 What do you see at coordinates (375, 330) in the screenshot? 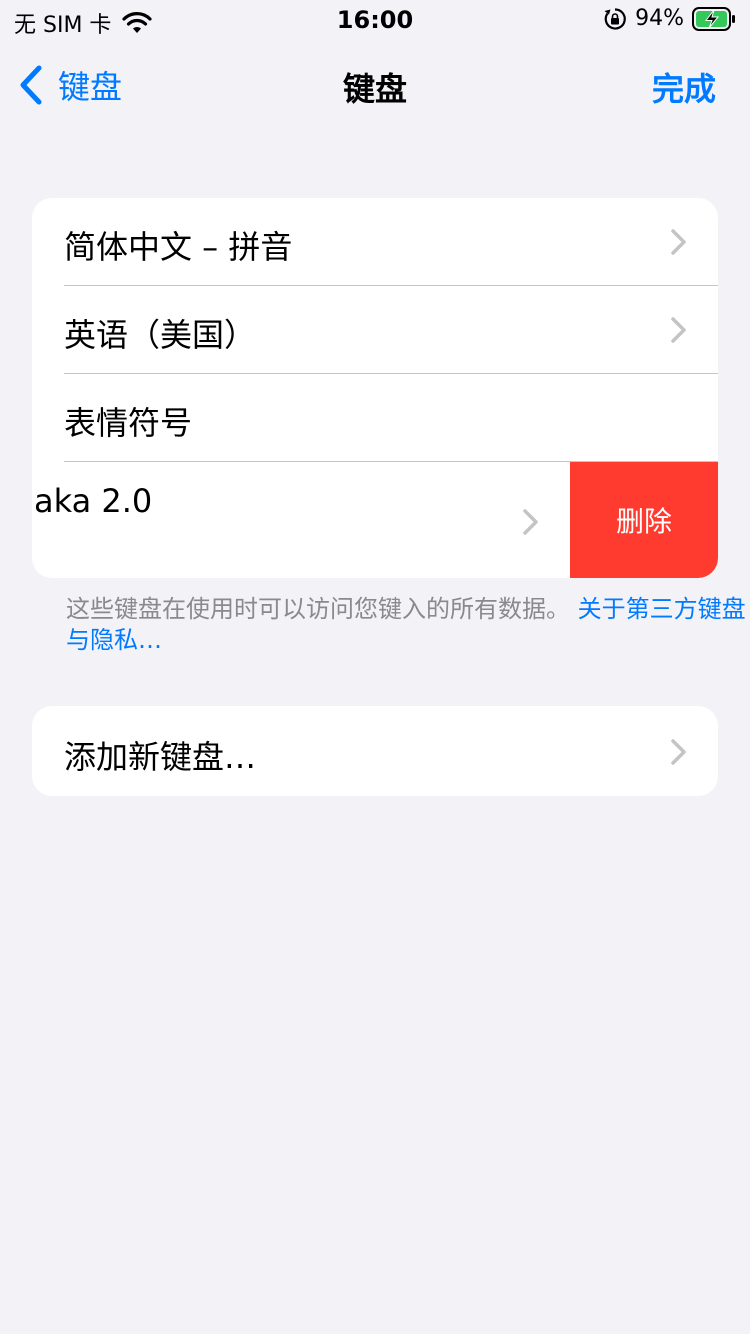
I see `keyboard-row-english-us: 英语（美国）` at bounding box center [375, 330].